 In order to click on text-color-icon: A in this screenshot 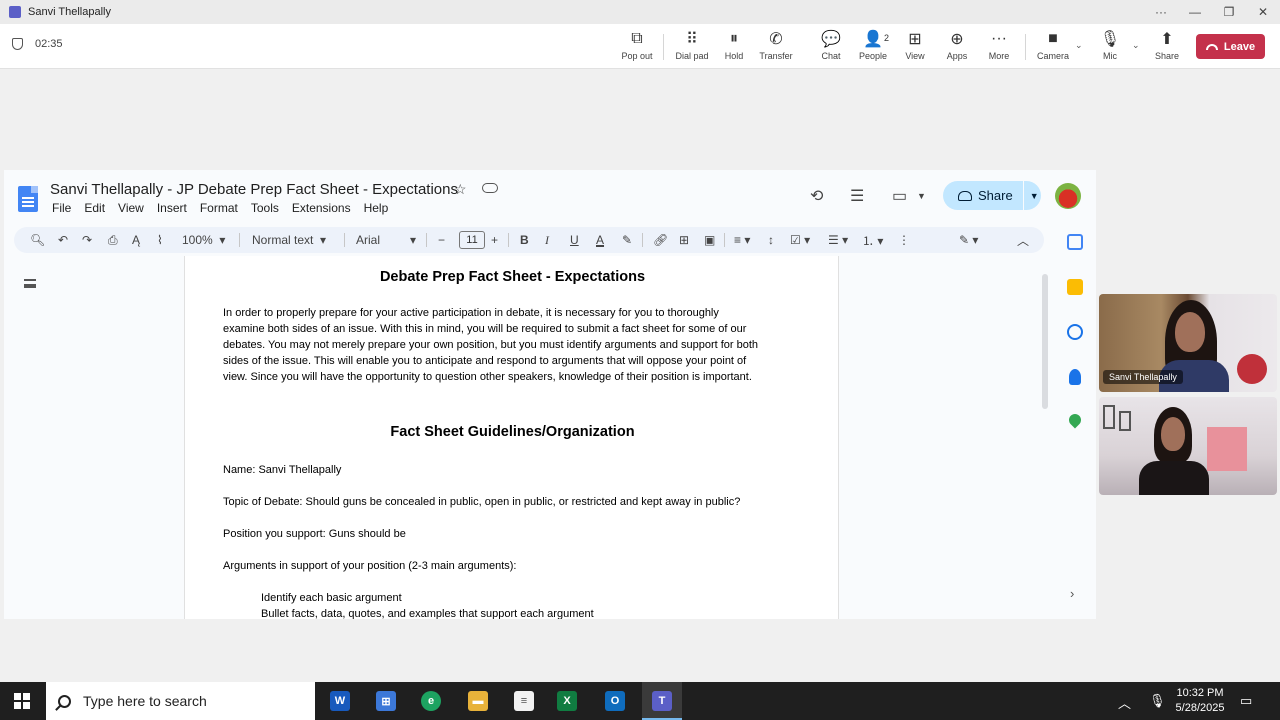, I will do `click(600, 240)`.